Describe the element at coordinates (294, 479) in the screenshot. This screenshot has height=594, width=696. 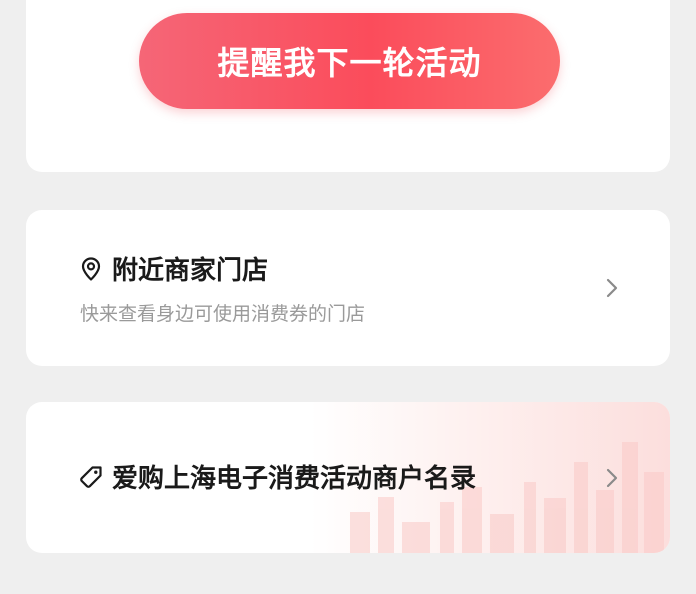
I see `merchant-directory-title: 爱购上海电子消费活动商户名录` at that location.